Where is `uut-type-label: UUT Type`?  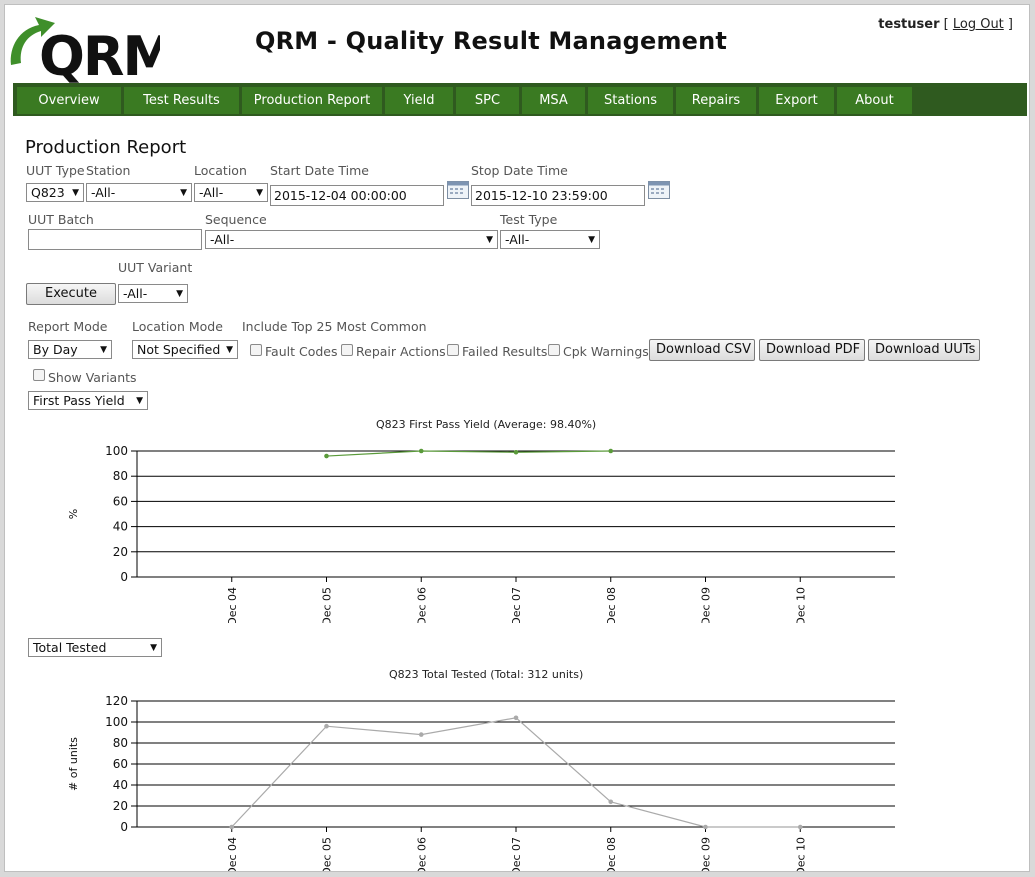 uut-type-label: UUT Type is located at coordinates (55, 170).